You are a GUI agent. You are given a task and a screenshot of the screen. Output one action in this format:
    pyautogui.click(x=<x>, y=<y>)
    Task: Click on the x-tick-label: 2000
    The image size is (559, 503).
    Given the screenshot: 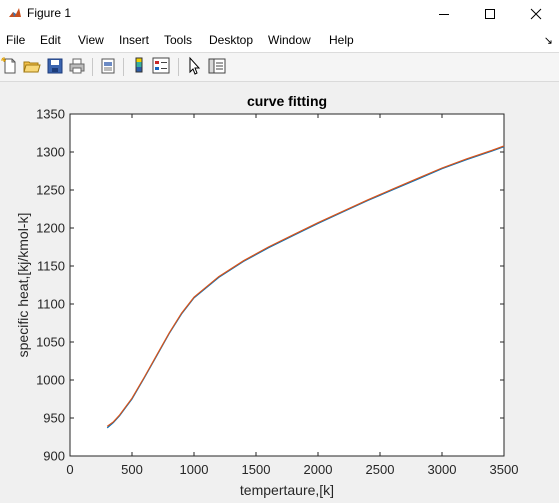 What is the action you would take?
    pyautogui.click(x=318, y=469)
    